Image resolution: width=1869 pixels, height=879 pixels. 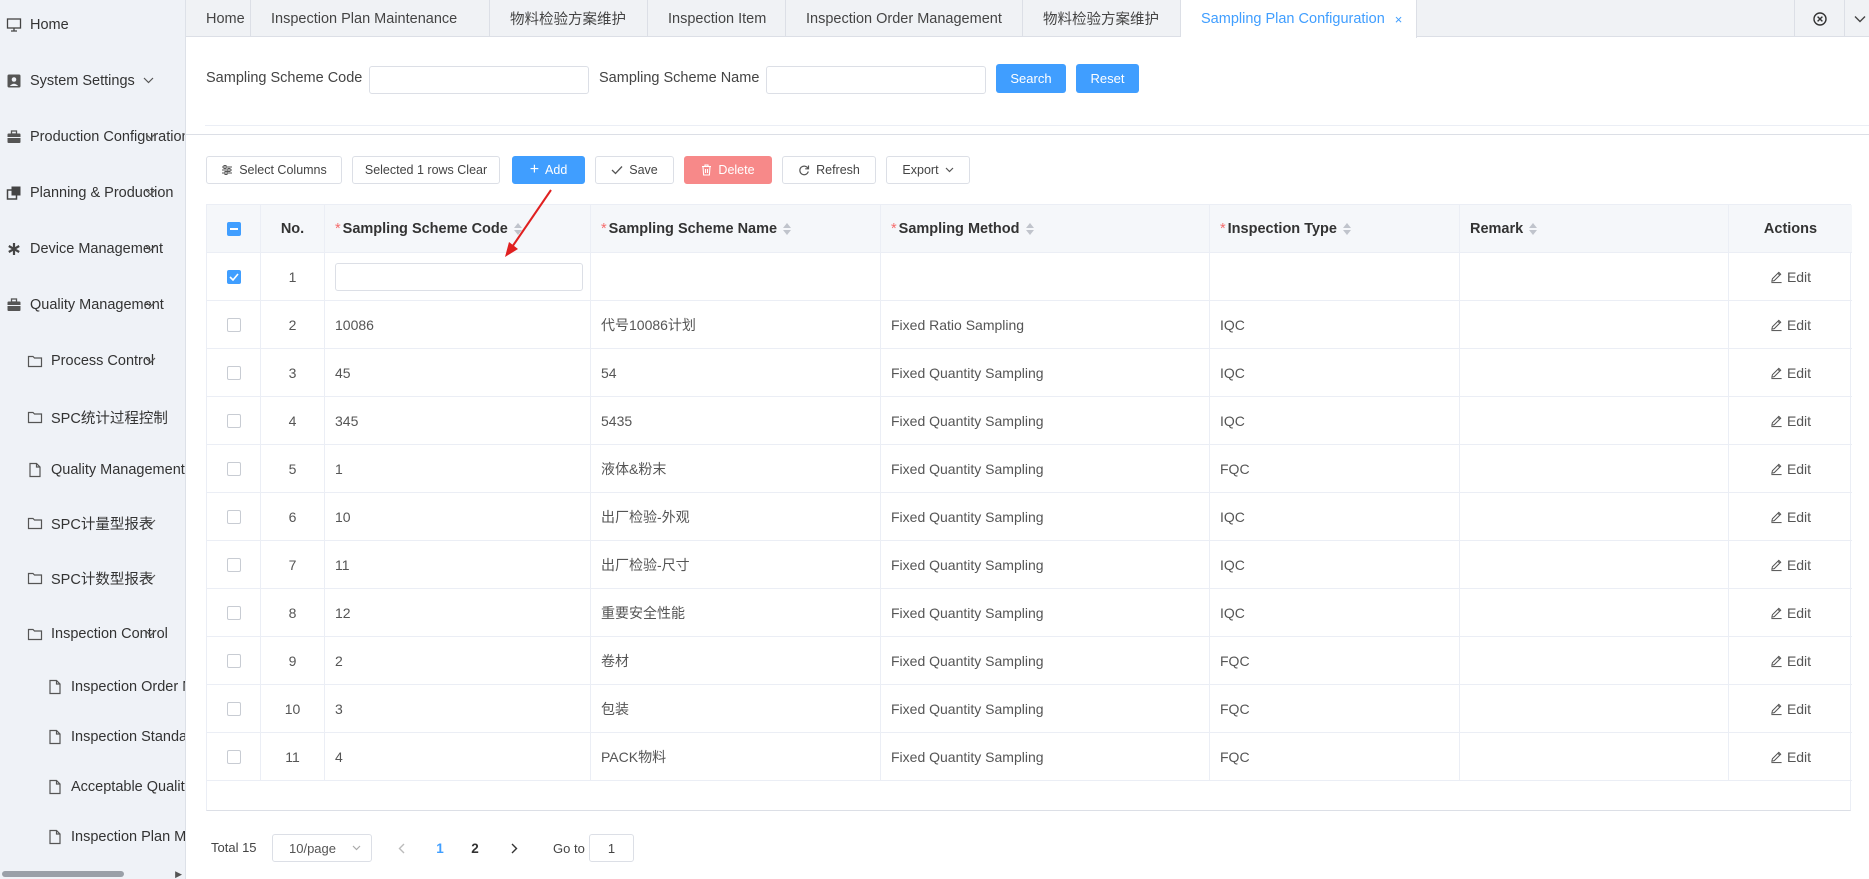 I want to click on sidebar-subsubitem-1: Inspection Standar, so click(x=92, y=737).